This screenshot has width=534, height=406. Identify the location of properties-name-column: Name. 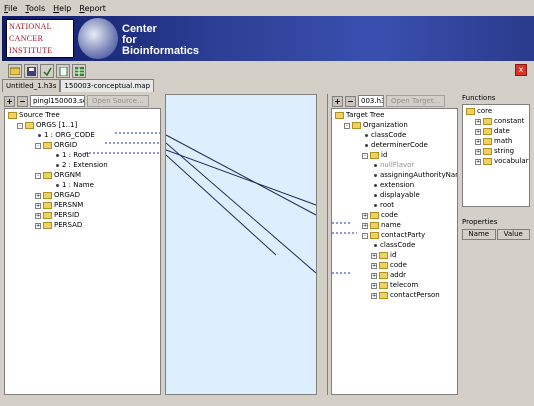
(479, 234).